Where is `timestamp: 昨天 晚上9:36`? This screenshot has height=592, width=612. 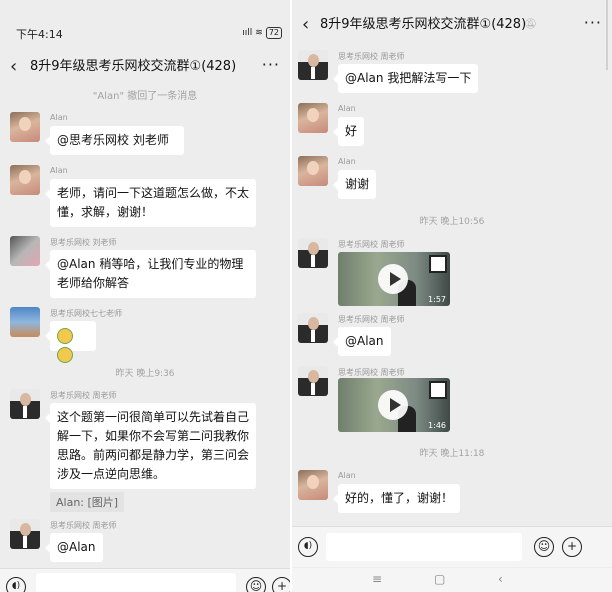
timestamp: 昨天 晚上9:36 is located at coordinates (145, 374).